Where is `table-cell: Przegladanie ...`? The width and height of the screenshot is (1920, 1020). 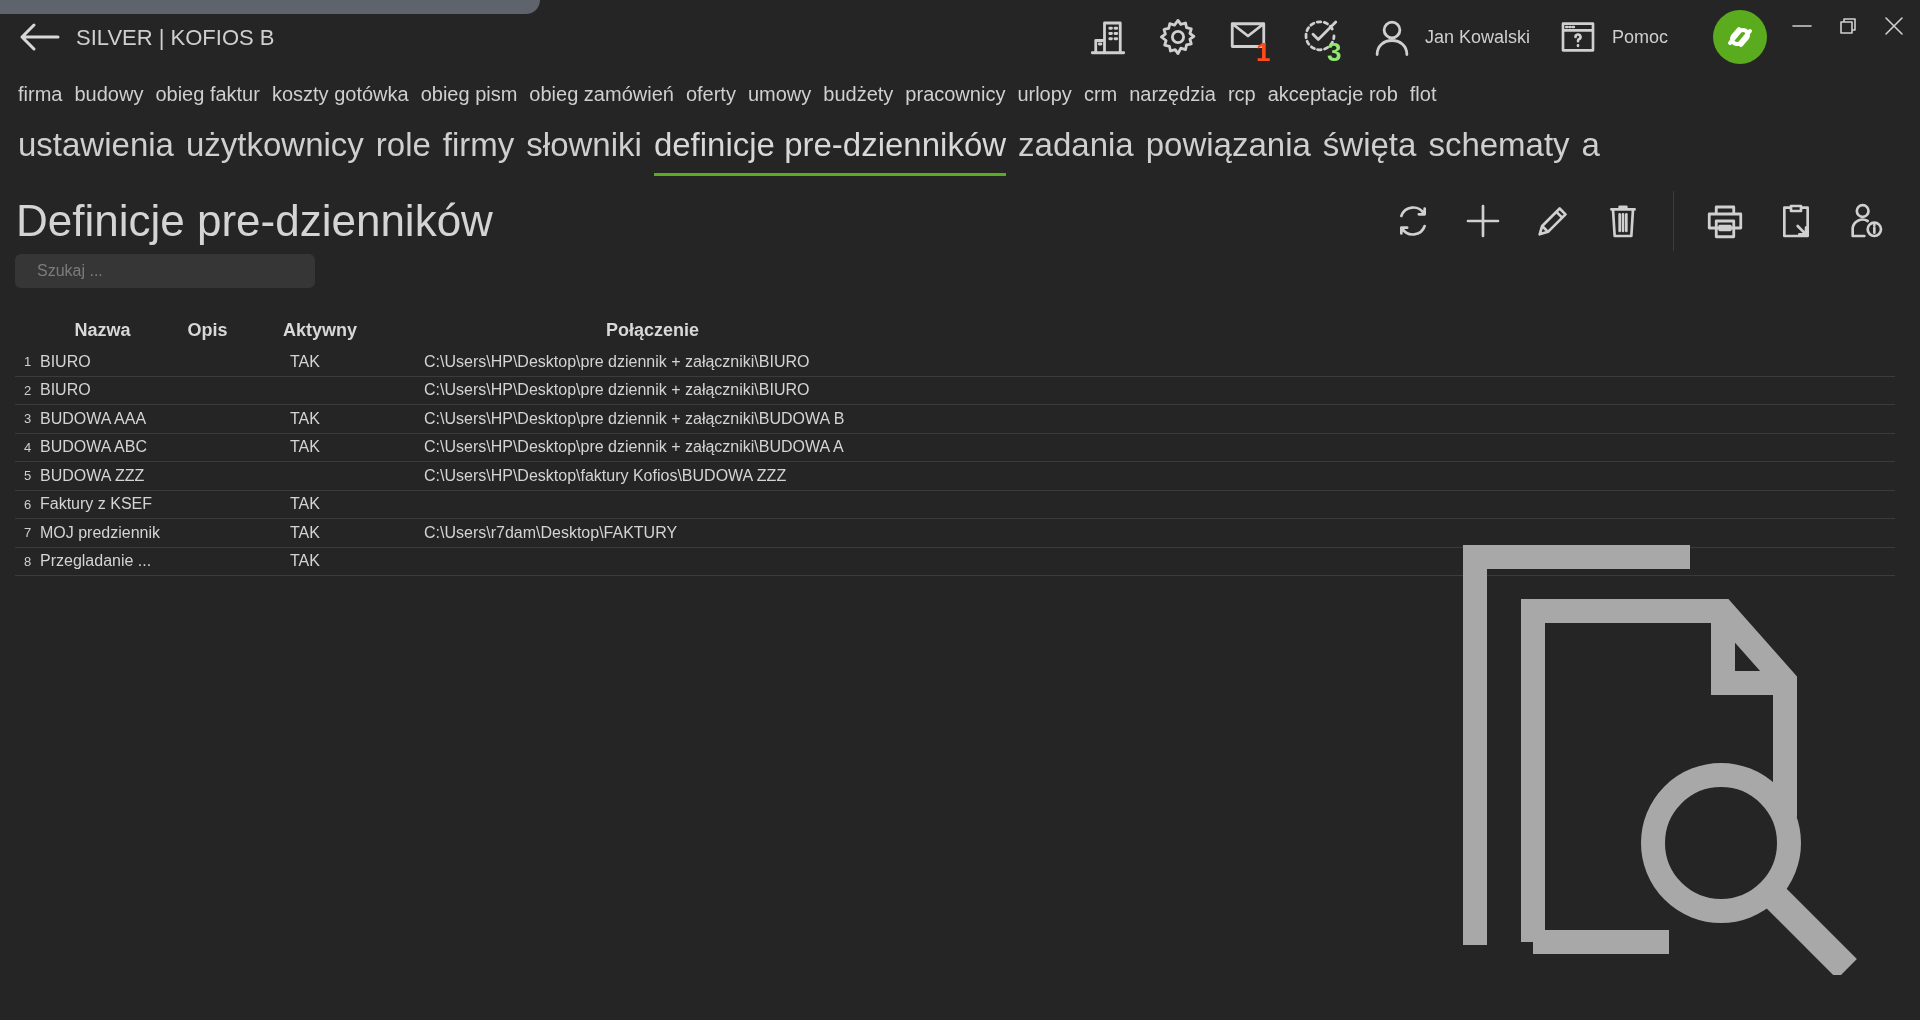 table-cell: Przegladanie ... is located at coordinates (96, 561).